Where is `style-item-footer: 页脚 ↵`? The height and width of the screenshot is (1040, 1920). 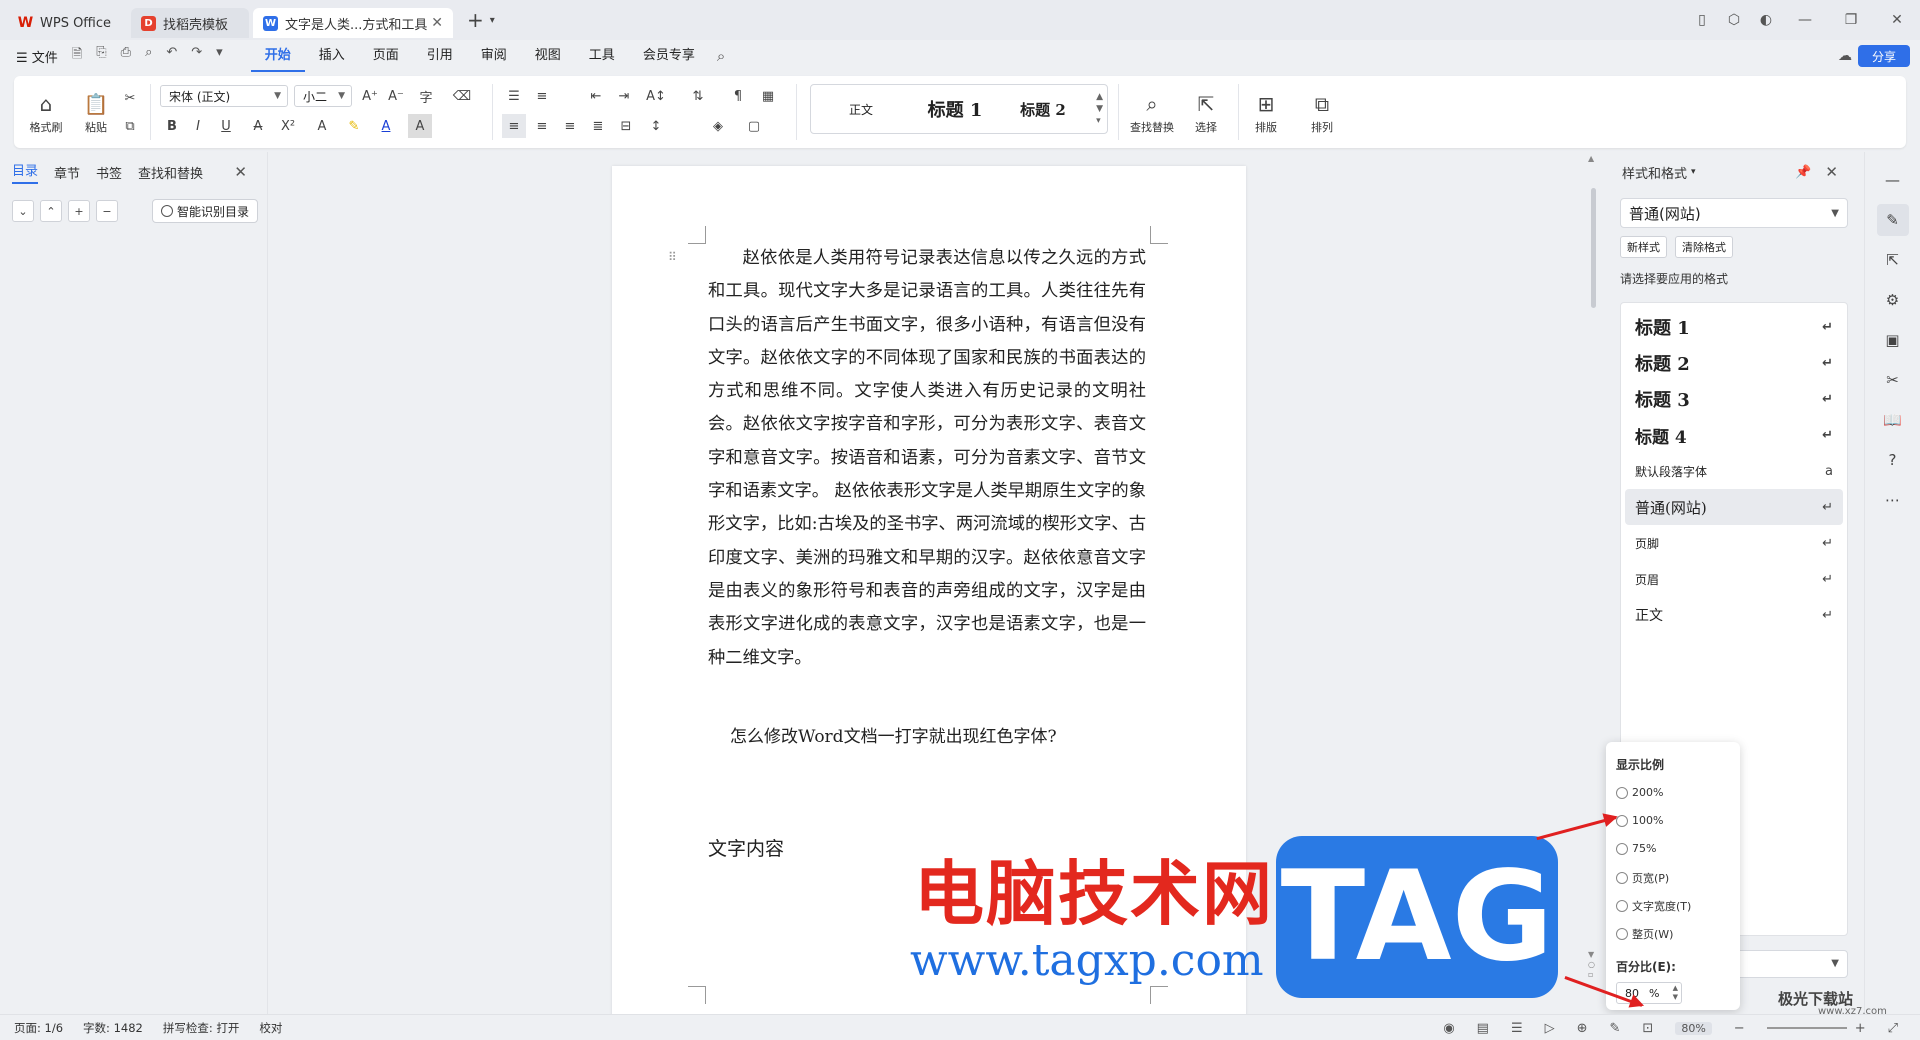
style-item-footer: 页脚 ↵ is located at coordinates (1734, 543).